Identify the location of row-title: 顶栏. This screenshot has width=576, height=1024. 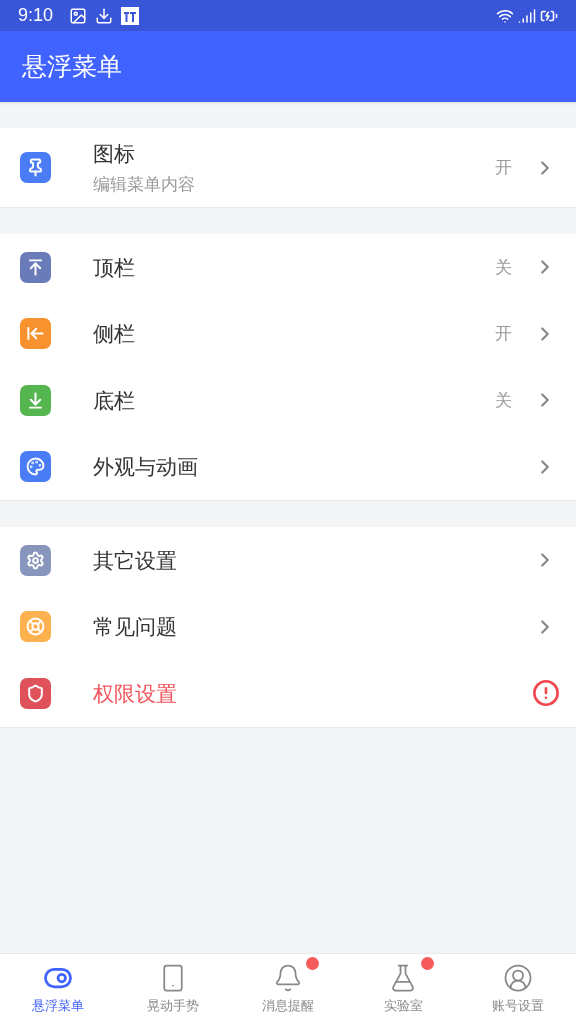
(114, 267).